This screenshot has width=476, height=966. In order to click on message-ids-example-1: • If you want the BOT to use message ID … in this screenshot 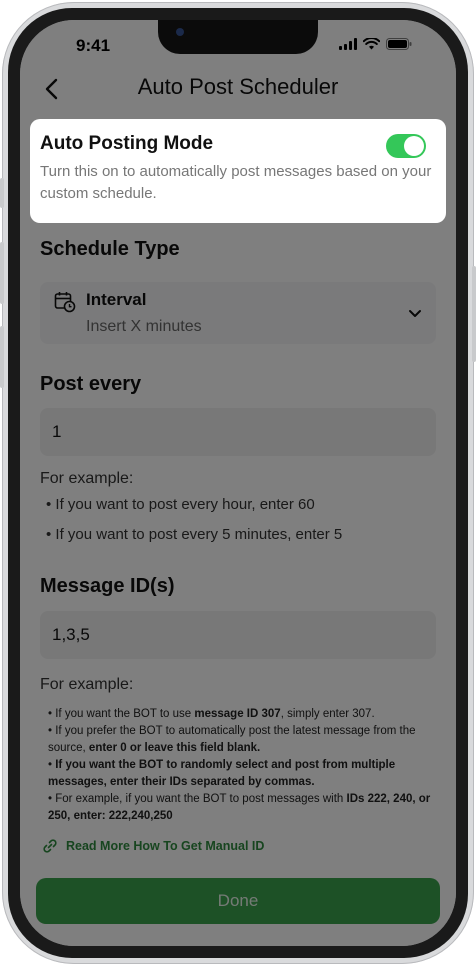, I will do `click(211, 714)`.